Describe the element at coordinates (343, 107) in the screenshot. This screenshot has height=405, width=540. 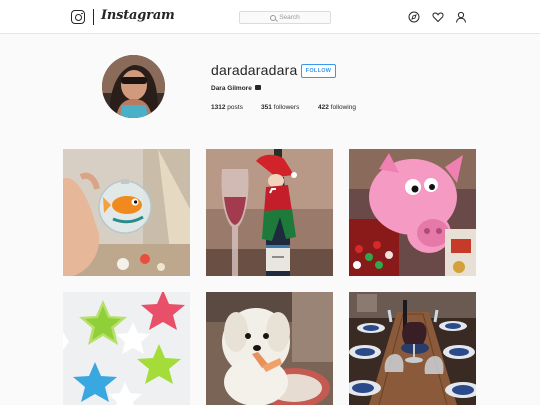
I see `following-label: following` at that location.